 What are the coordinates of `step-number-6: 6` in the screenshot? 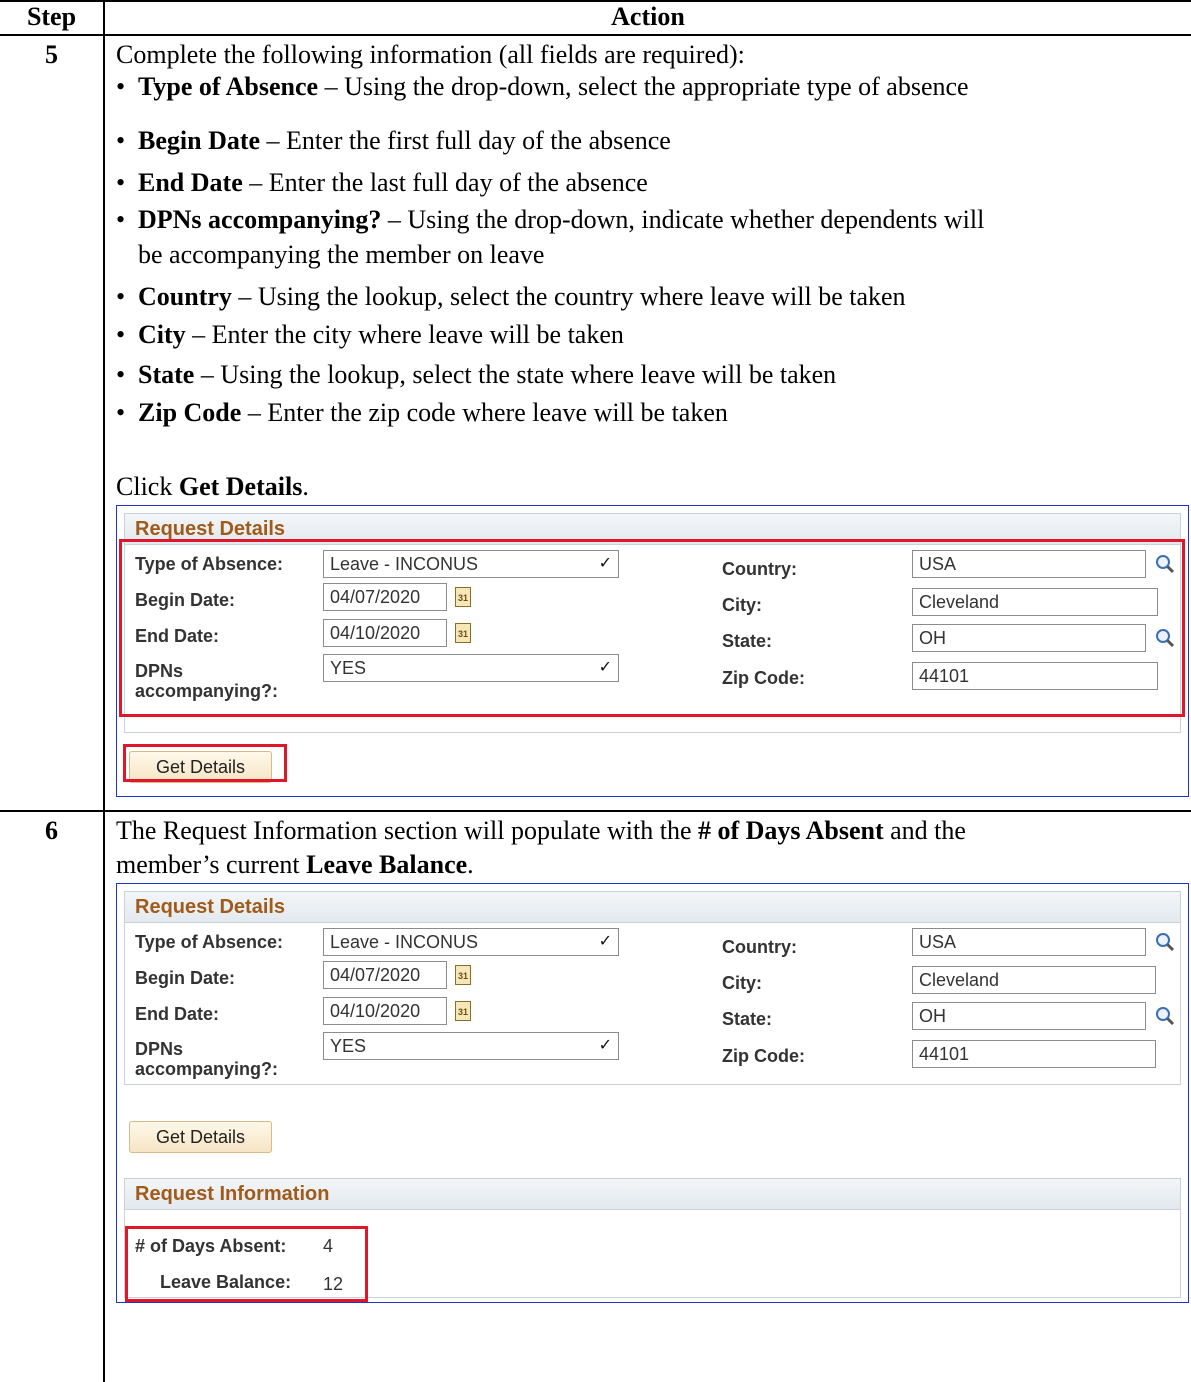 It's located at (51, 830).